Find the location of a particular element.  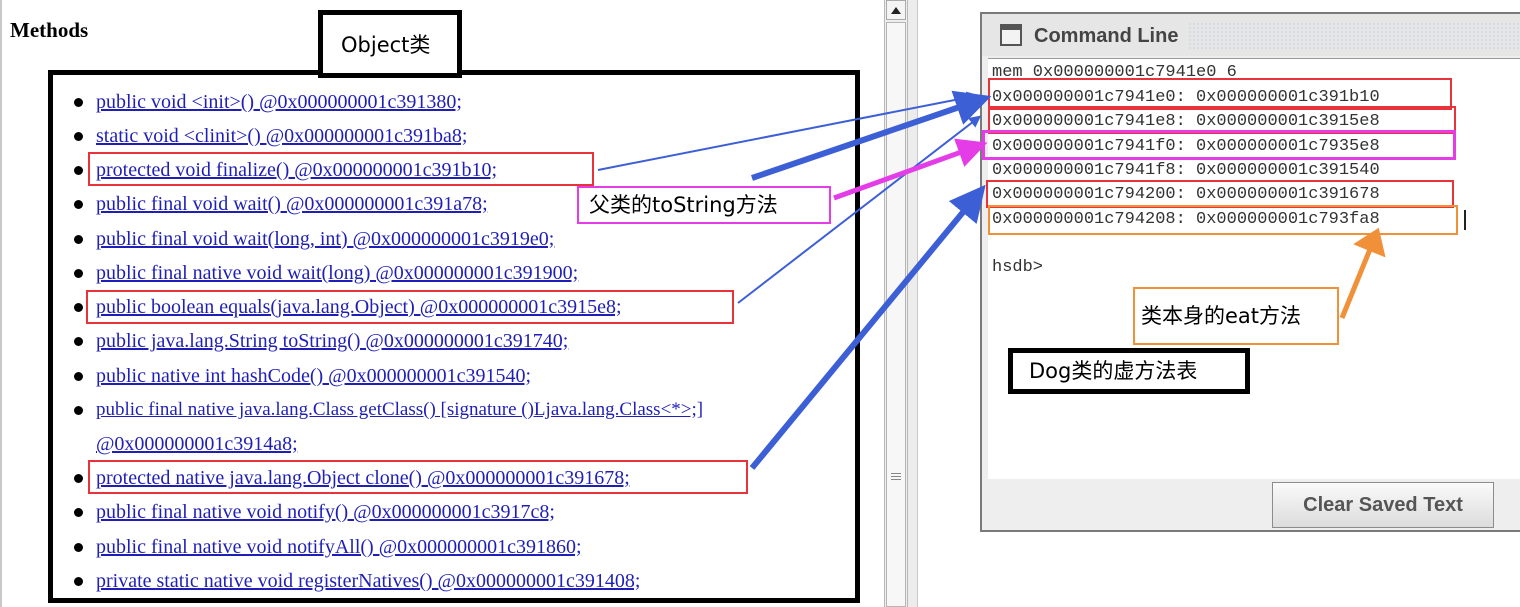

arrow-object-to-vtable is located at coordinates (871, 135).